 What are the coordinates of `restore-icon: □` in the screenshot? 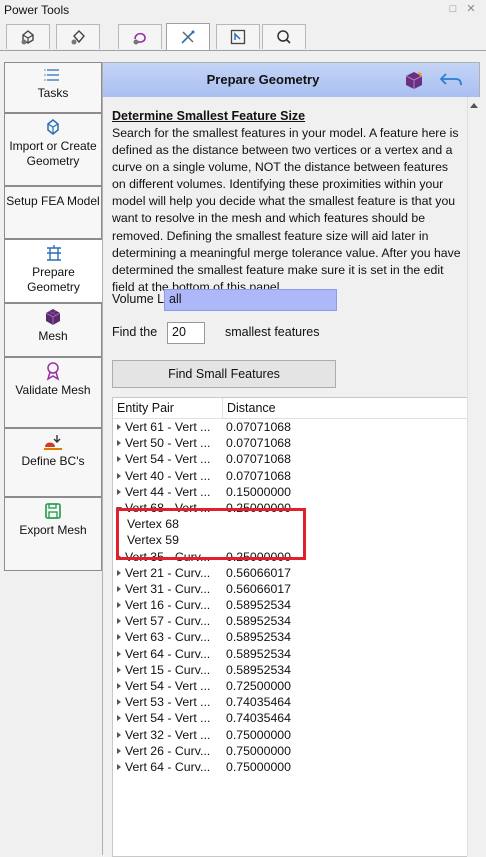 It's located at (453, 9).